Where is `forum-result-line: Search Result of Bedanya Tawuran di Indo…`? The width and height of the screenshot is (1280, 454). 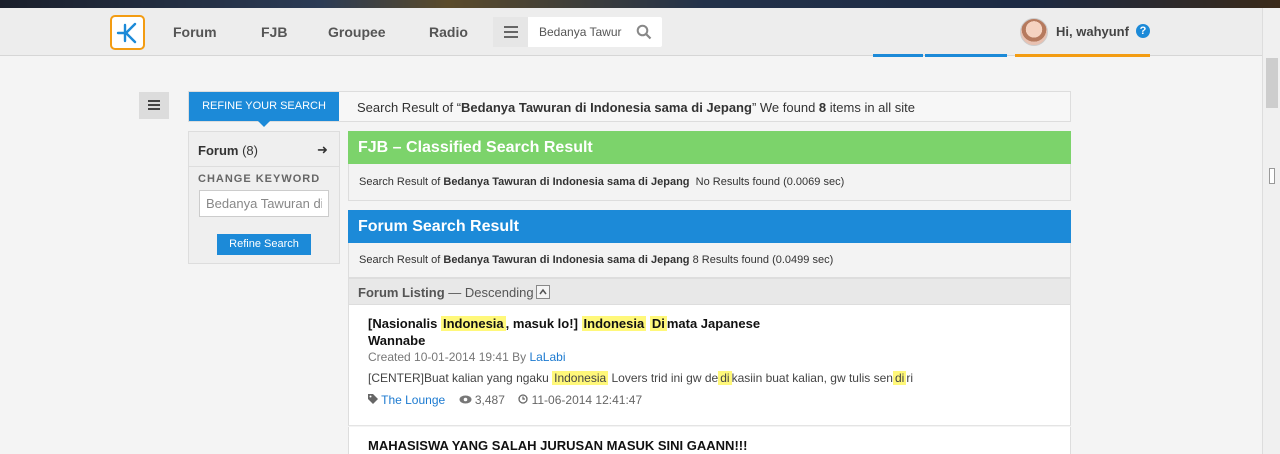
forum-result-line: Search Result of Bedanya Tawuran di Indo… is located at coordinates (596, 260).